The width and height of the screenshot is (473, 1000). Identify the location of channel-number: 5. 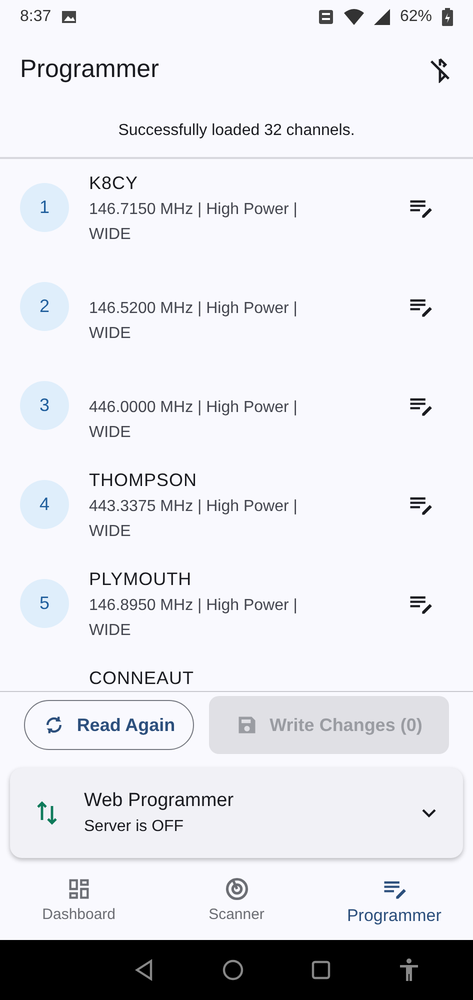
(44, 603).